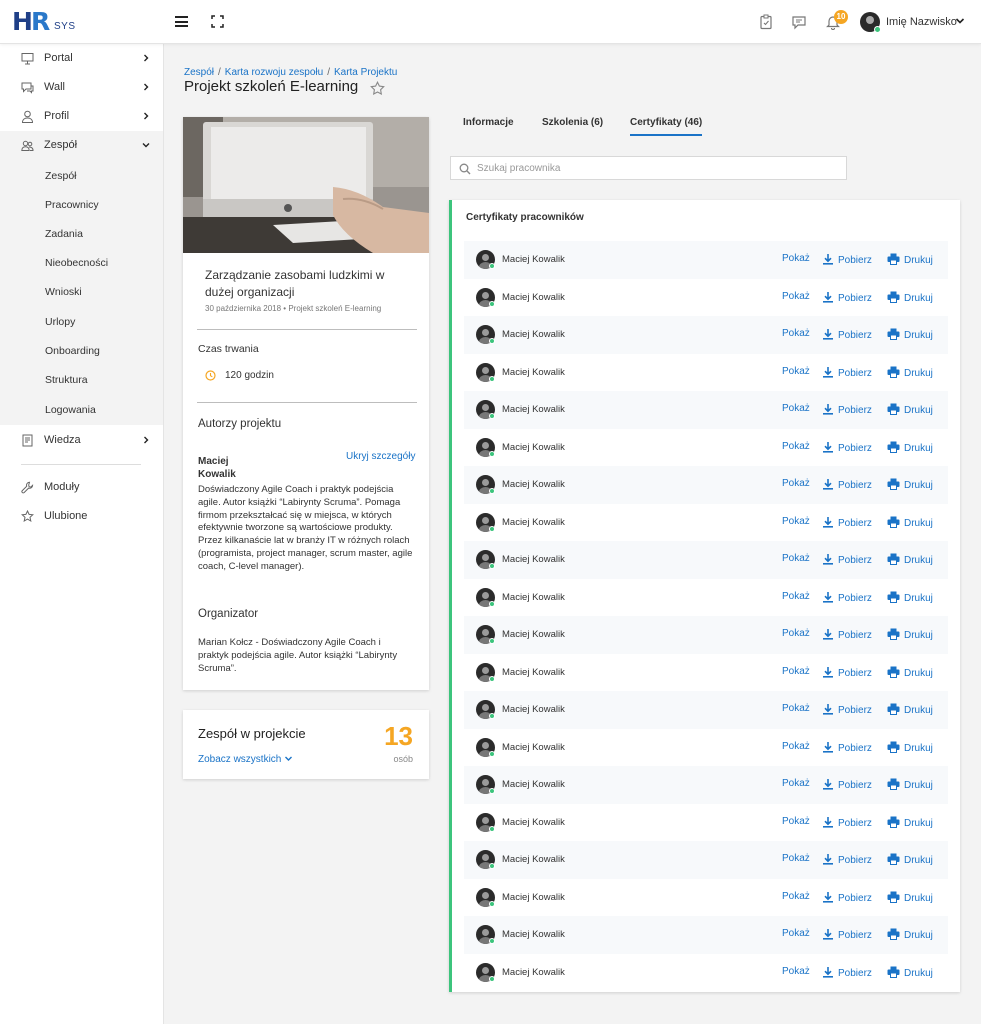 This screenshot has height=1024, width=981. Describe the element at coordinates (706, 335) in the screenshot. I see `certificate-row: Maciej Kowalik Pokaż Pobierz Drukuj` at that location.